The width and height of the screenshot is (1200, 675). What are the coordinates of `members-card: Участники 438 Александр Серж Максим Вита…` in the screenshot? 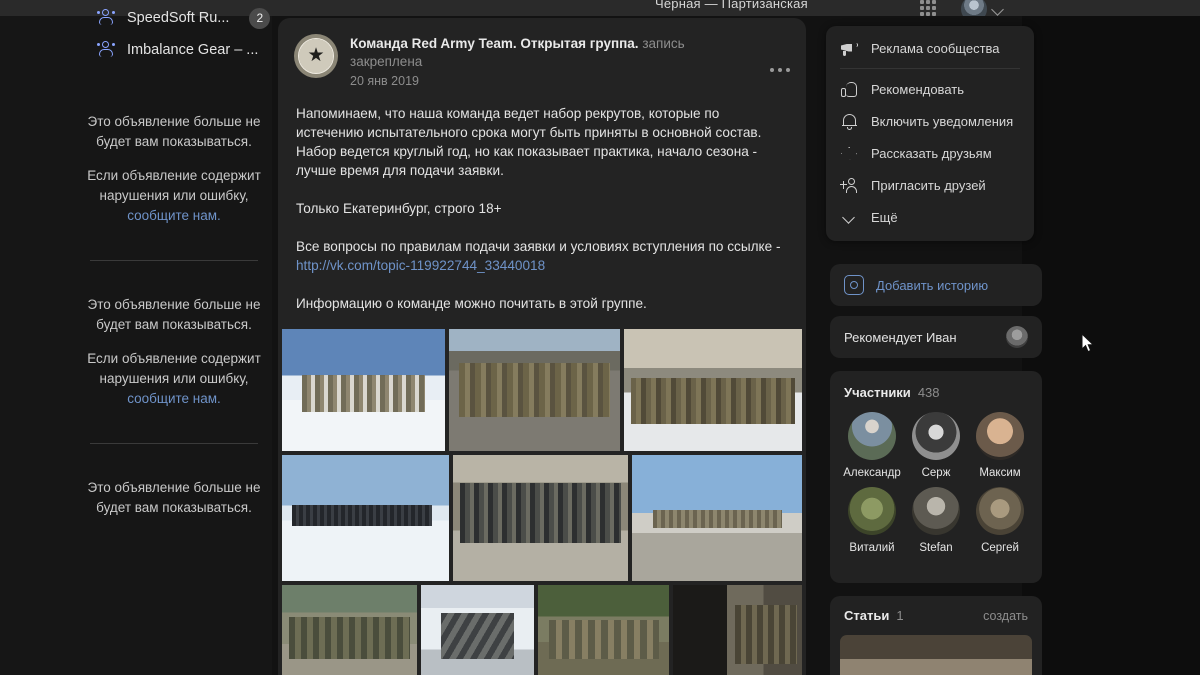 It's located at (936, 477).